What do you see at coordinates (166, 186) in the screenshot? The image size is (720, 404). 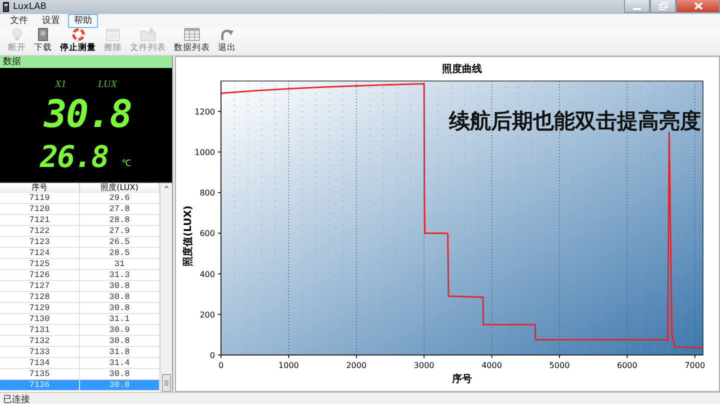 I see `up-arrow-icon` at bounding box center [166, 186].